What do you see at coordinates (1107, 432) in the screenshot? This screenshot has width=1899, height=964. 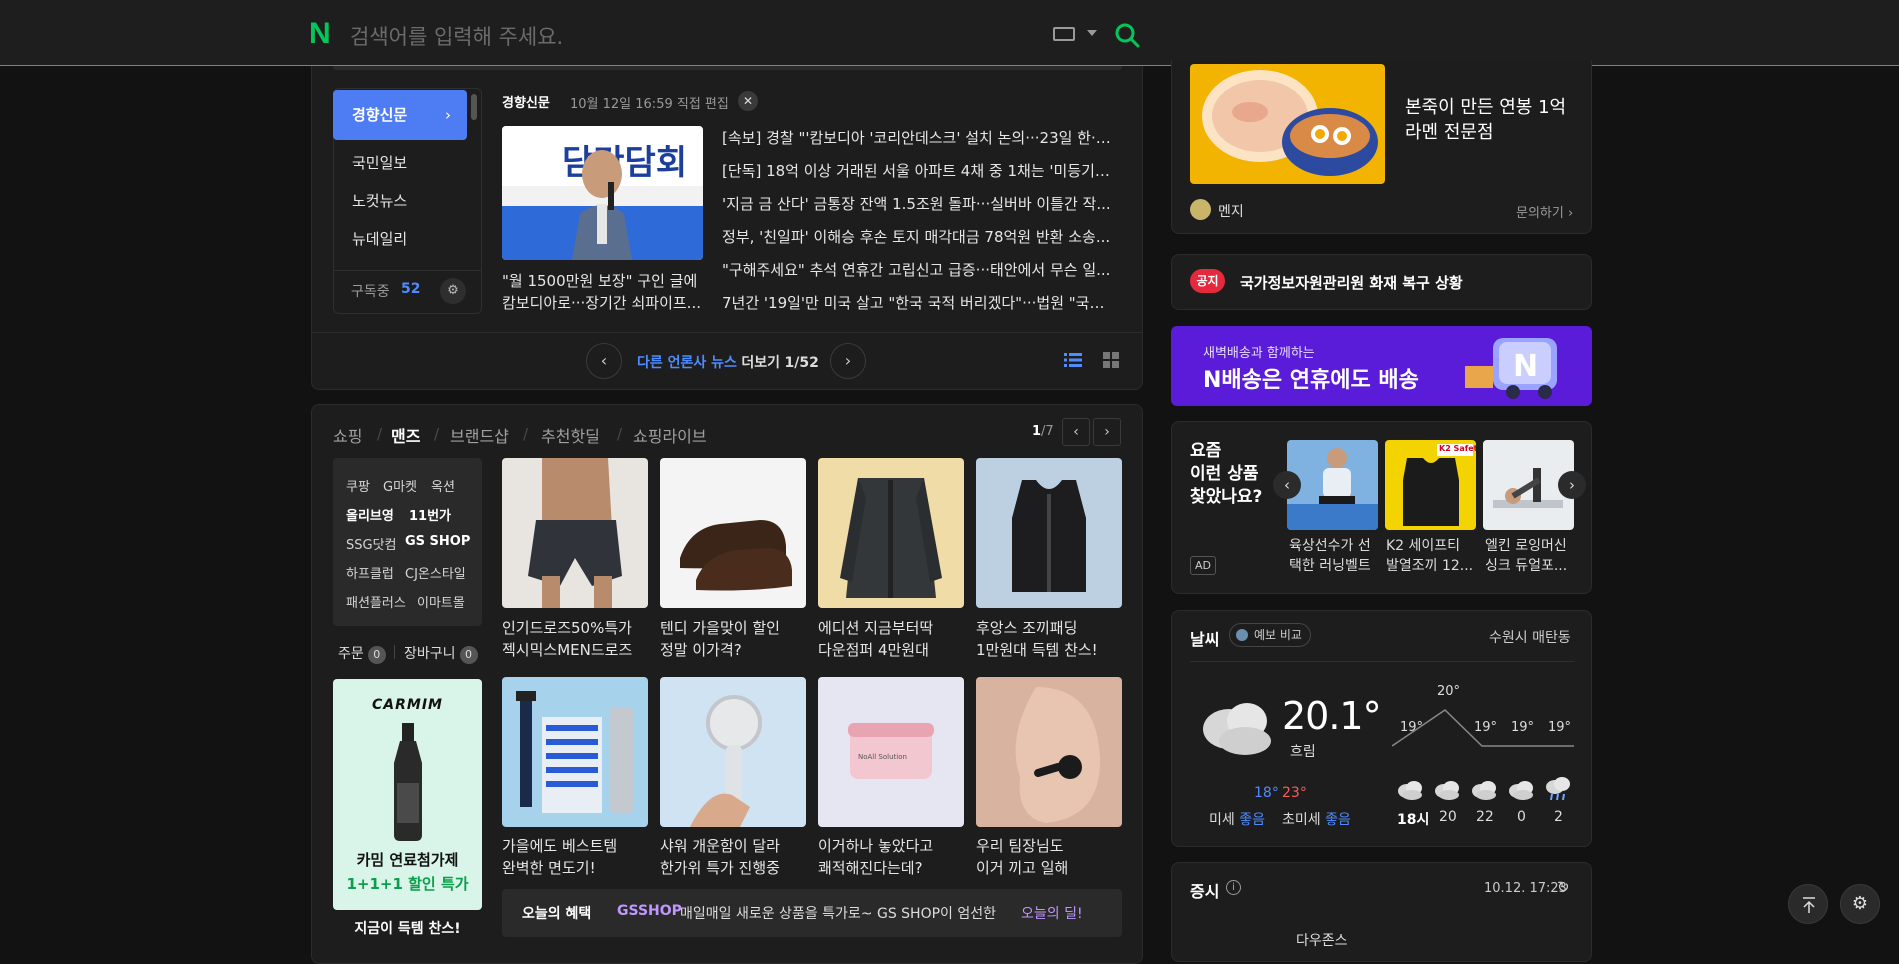 I see `shopping-next-button: ›` at bounding box center [1107, 432].